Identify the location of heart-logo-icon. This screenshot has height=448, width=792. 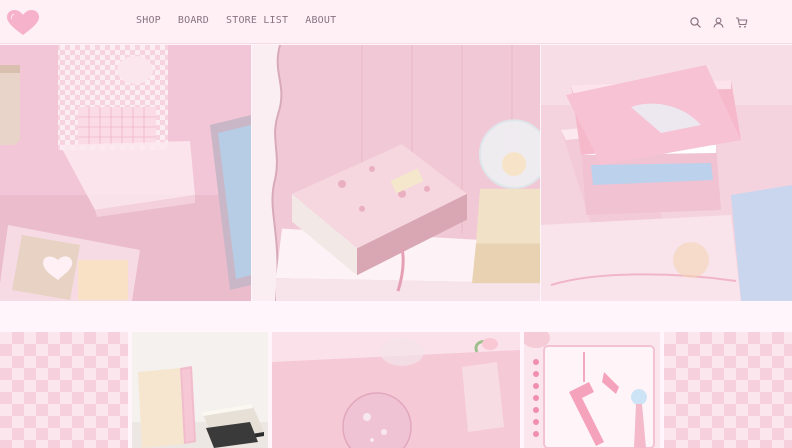
(23, 23).